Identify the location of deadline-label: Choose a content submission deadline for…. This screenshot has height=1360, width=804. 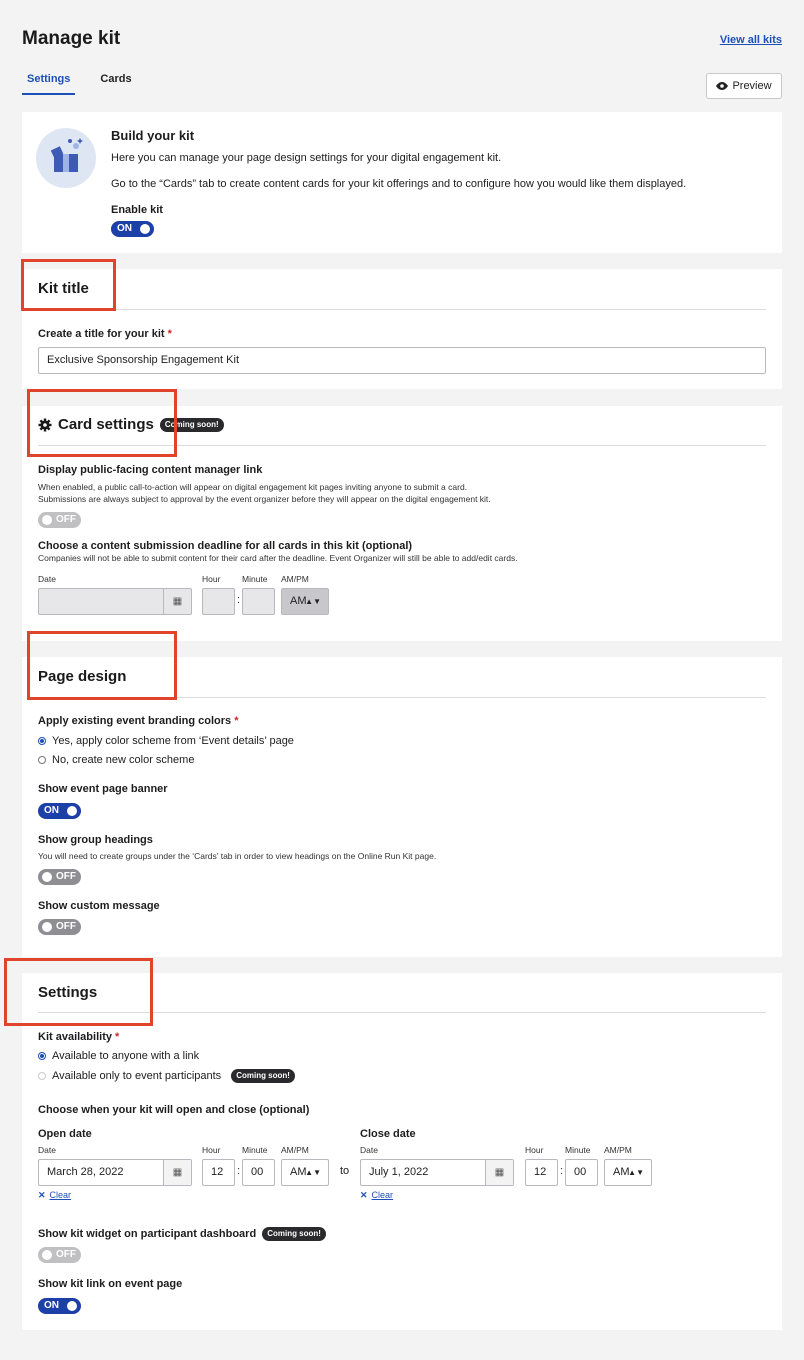
(225, 546).